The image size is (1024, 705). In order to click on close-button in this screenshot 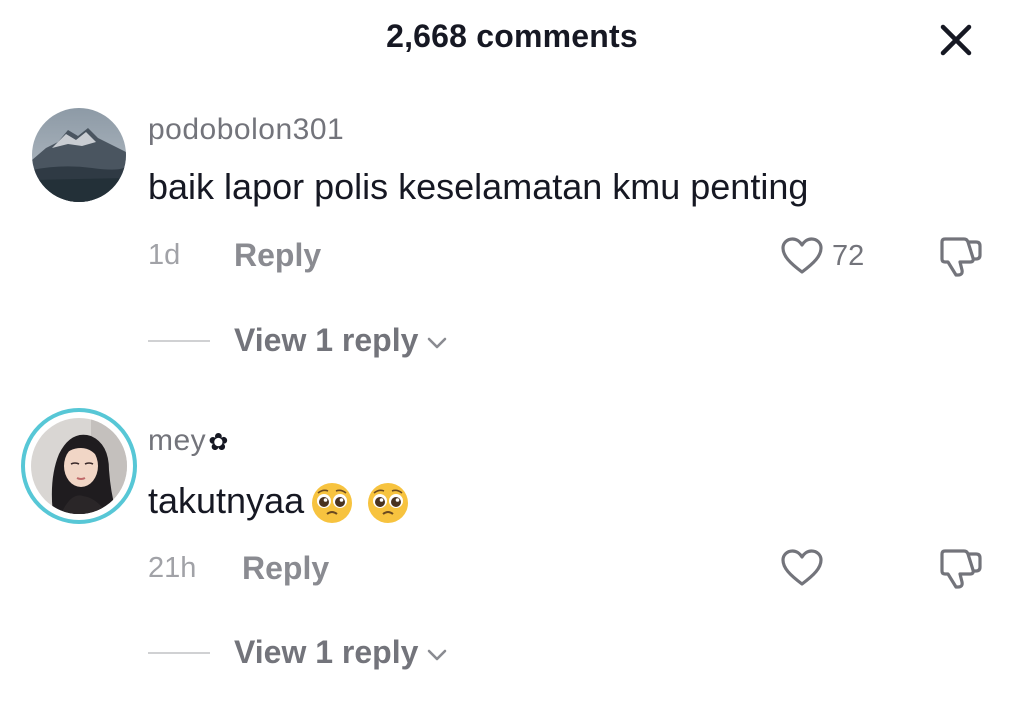, I will do `click(956, 40)`.